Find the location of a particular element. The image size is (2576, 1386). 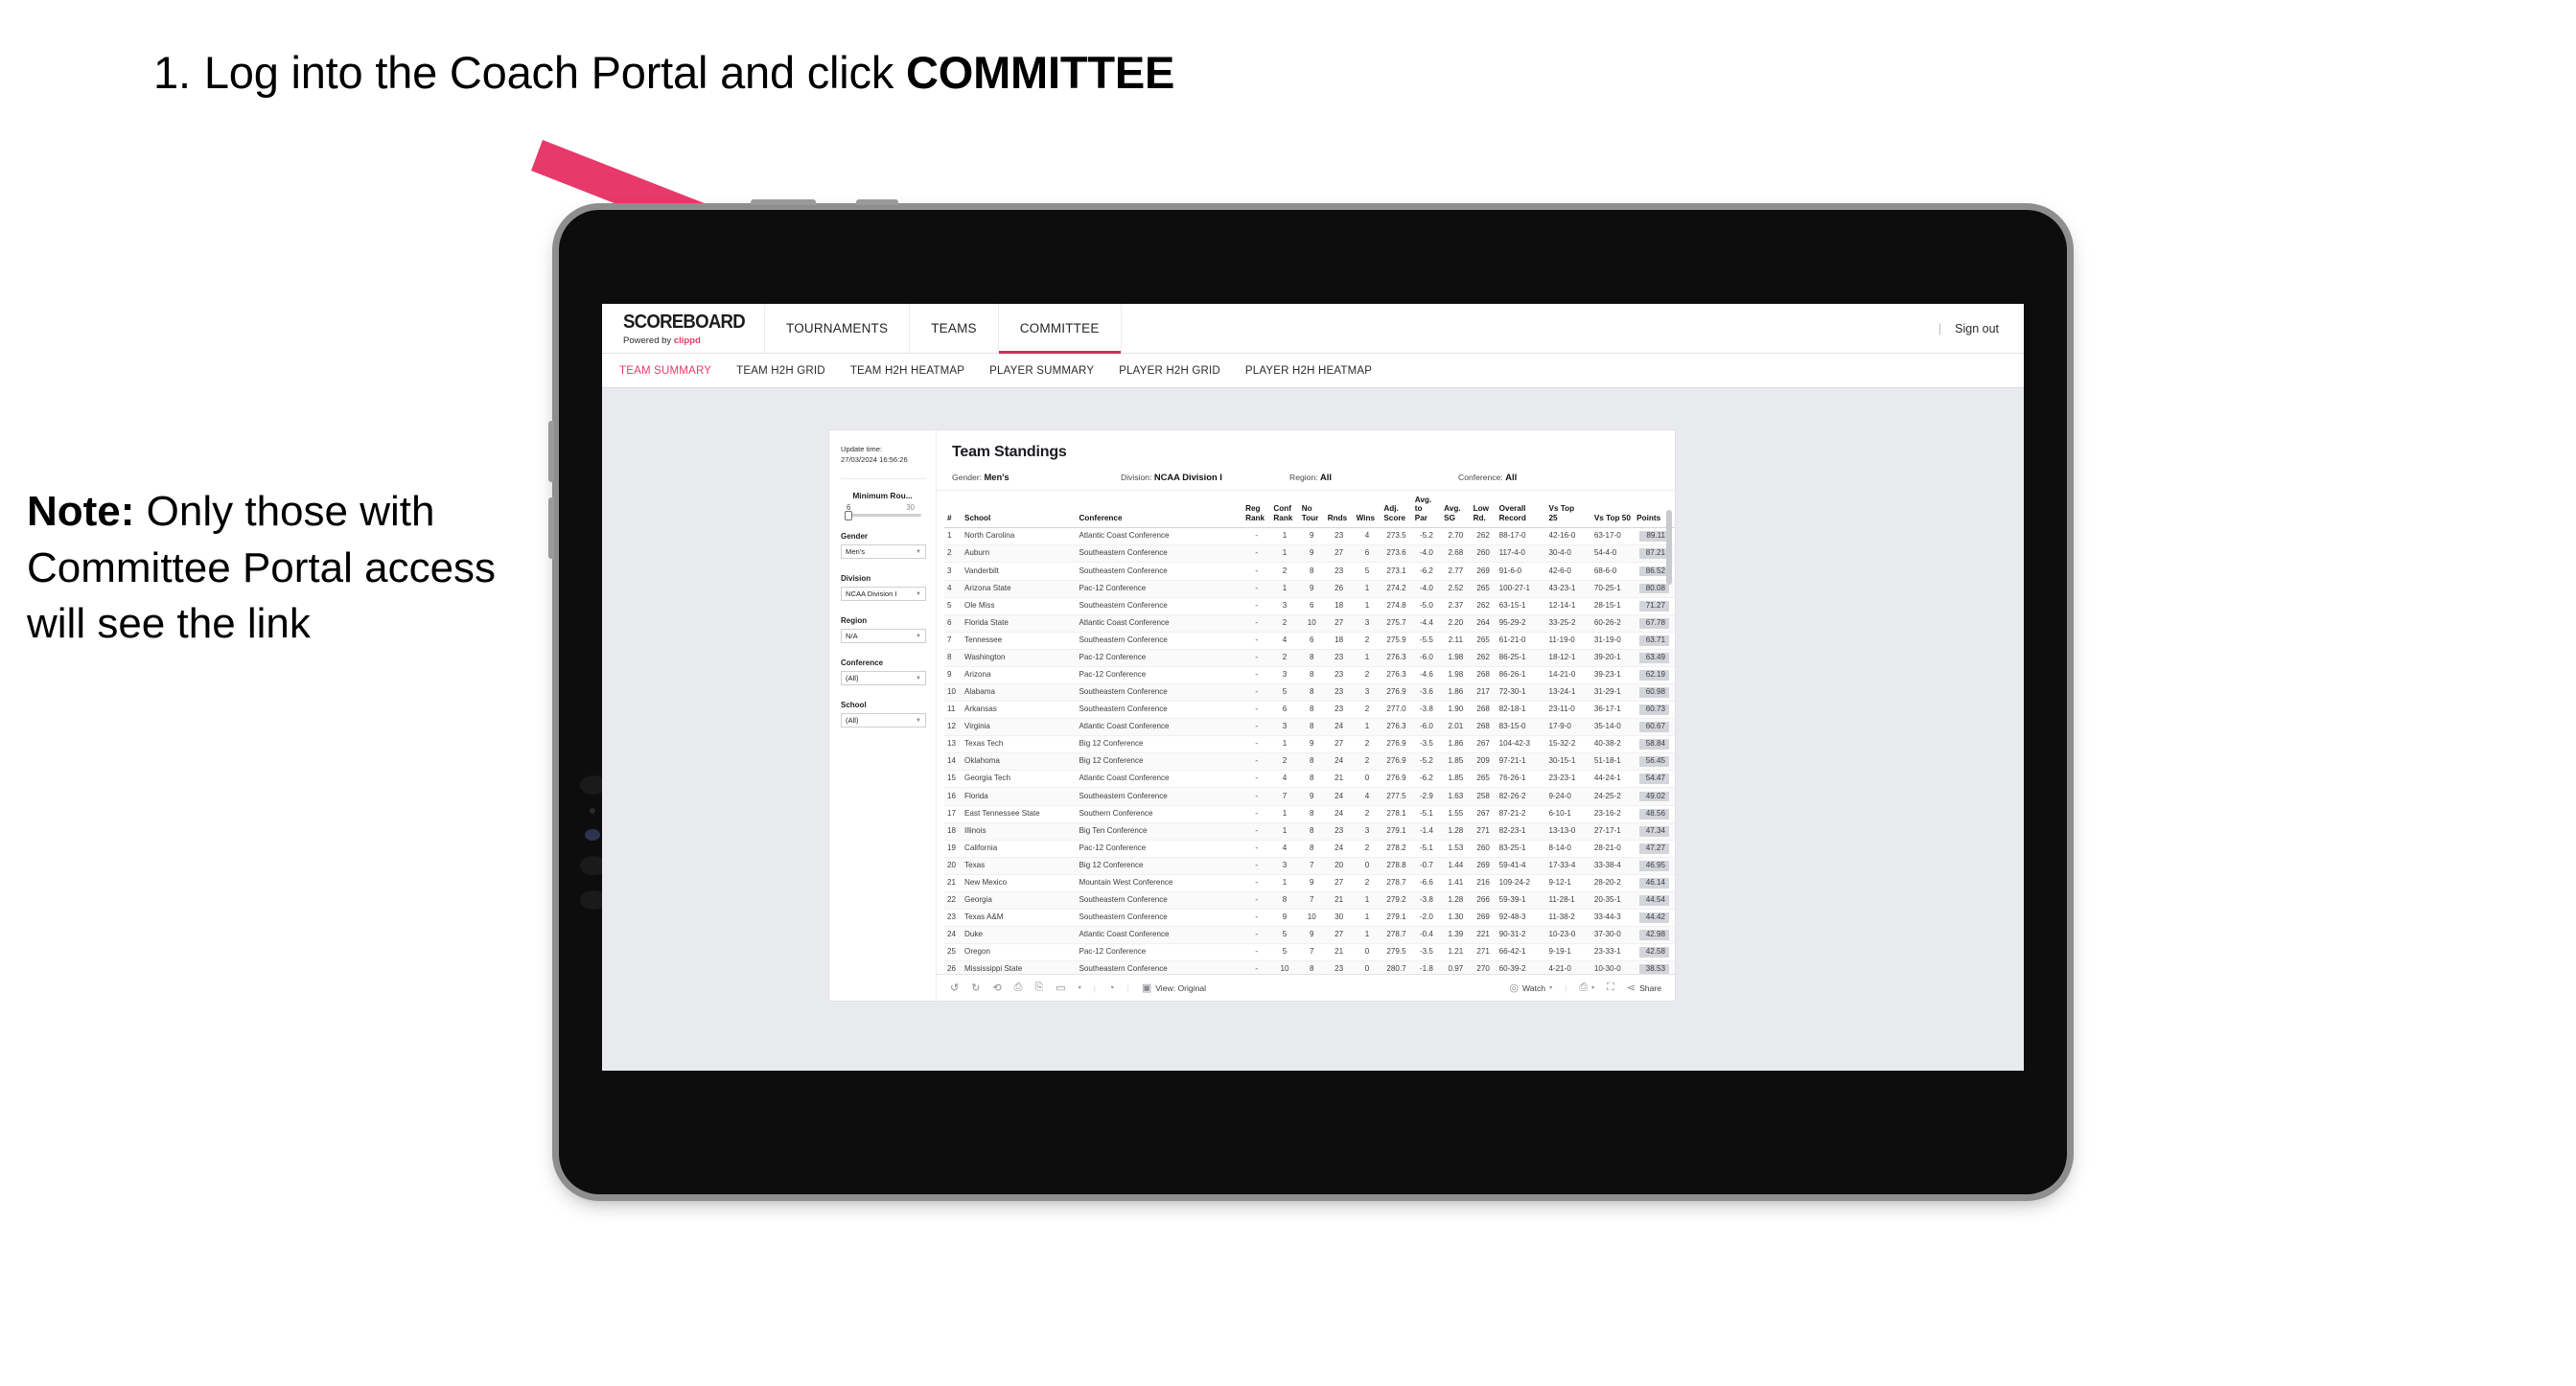

revert-icon: ⟲ is located at coordinates (996, 988).